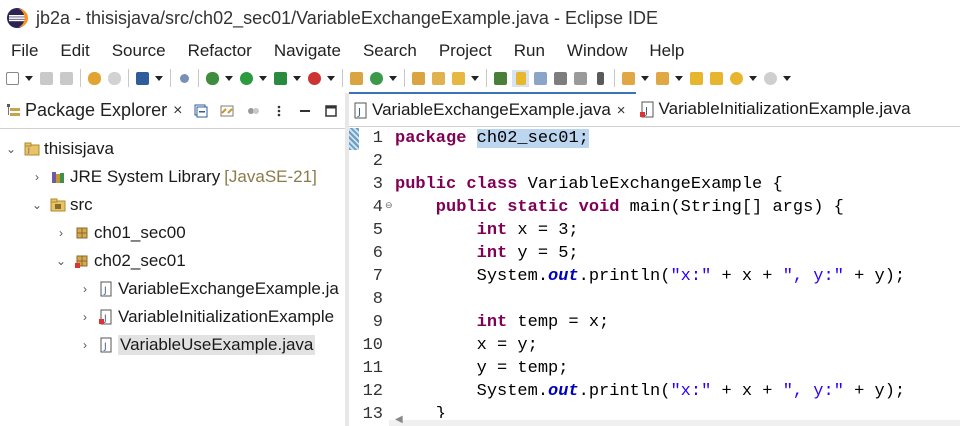 The height and width of the screenshot is (426, 960). Describe the element at coordinates (253, 111) in the screenshot. I see `focus-on-active-task-icon` at that location.